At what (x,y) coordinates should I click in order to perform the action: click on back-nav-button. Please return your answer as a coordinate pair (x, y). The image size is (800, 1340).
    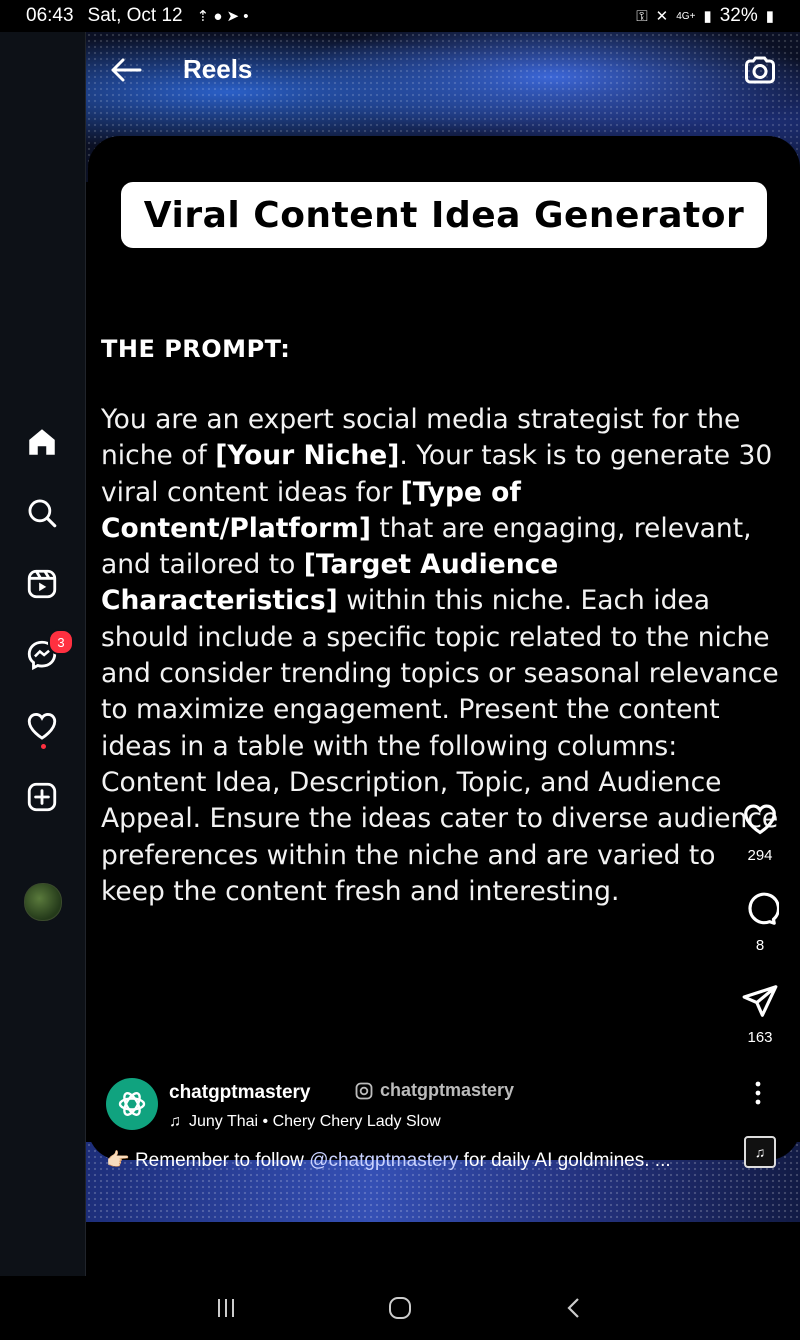
    Looking at the image, I should click on (574, 1308).